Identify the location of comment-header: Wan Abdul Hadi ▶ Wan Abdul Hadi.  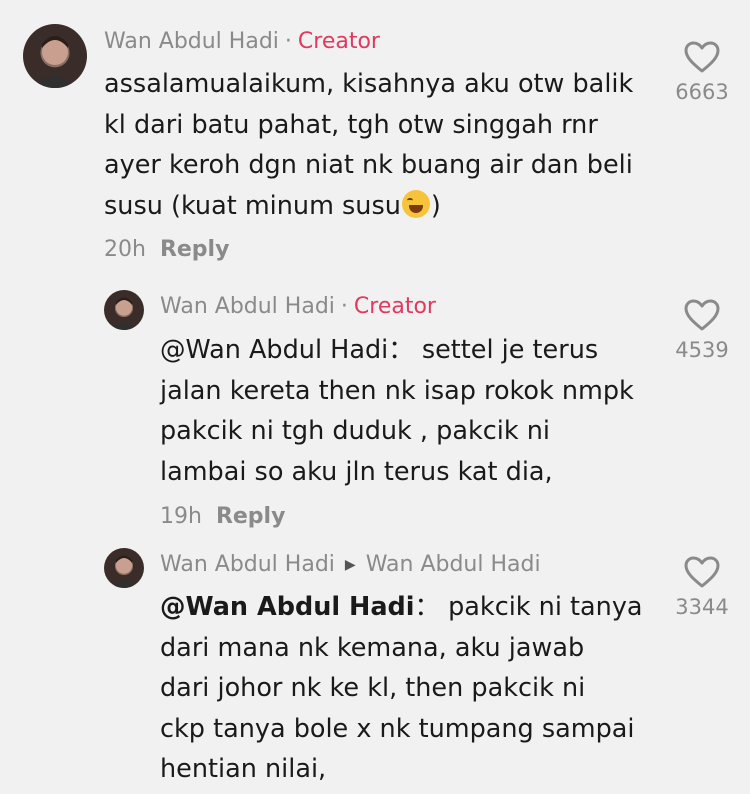
(350, 564).